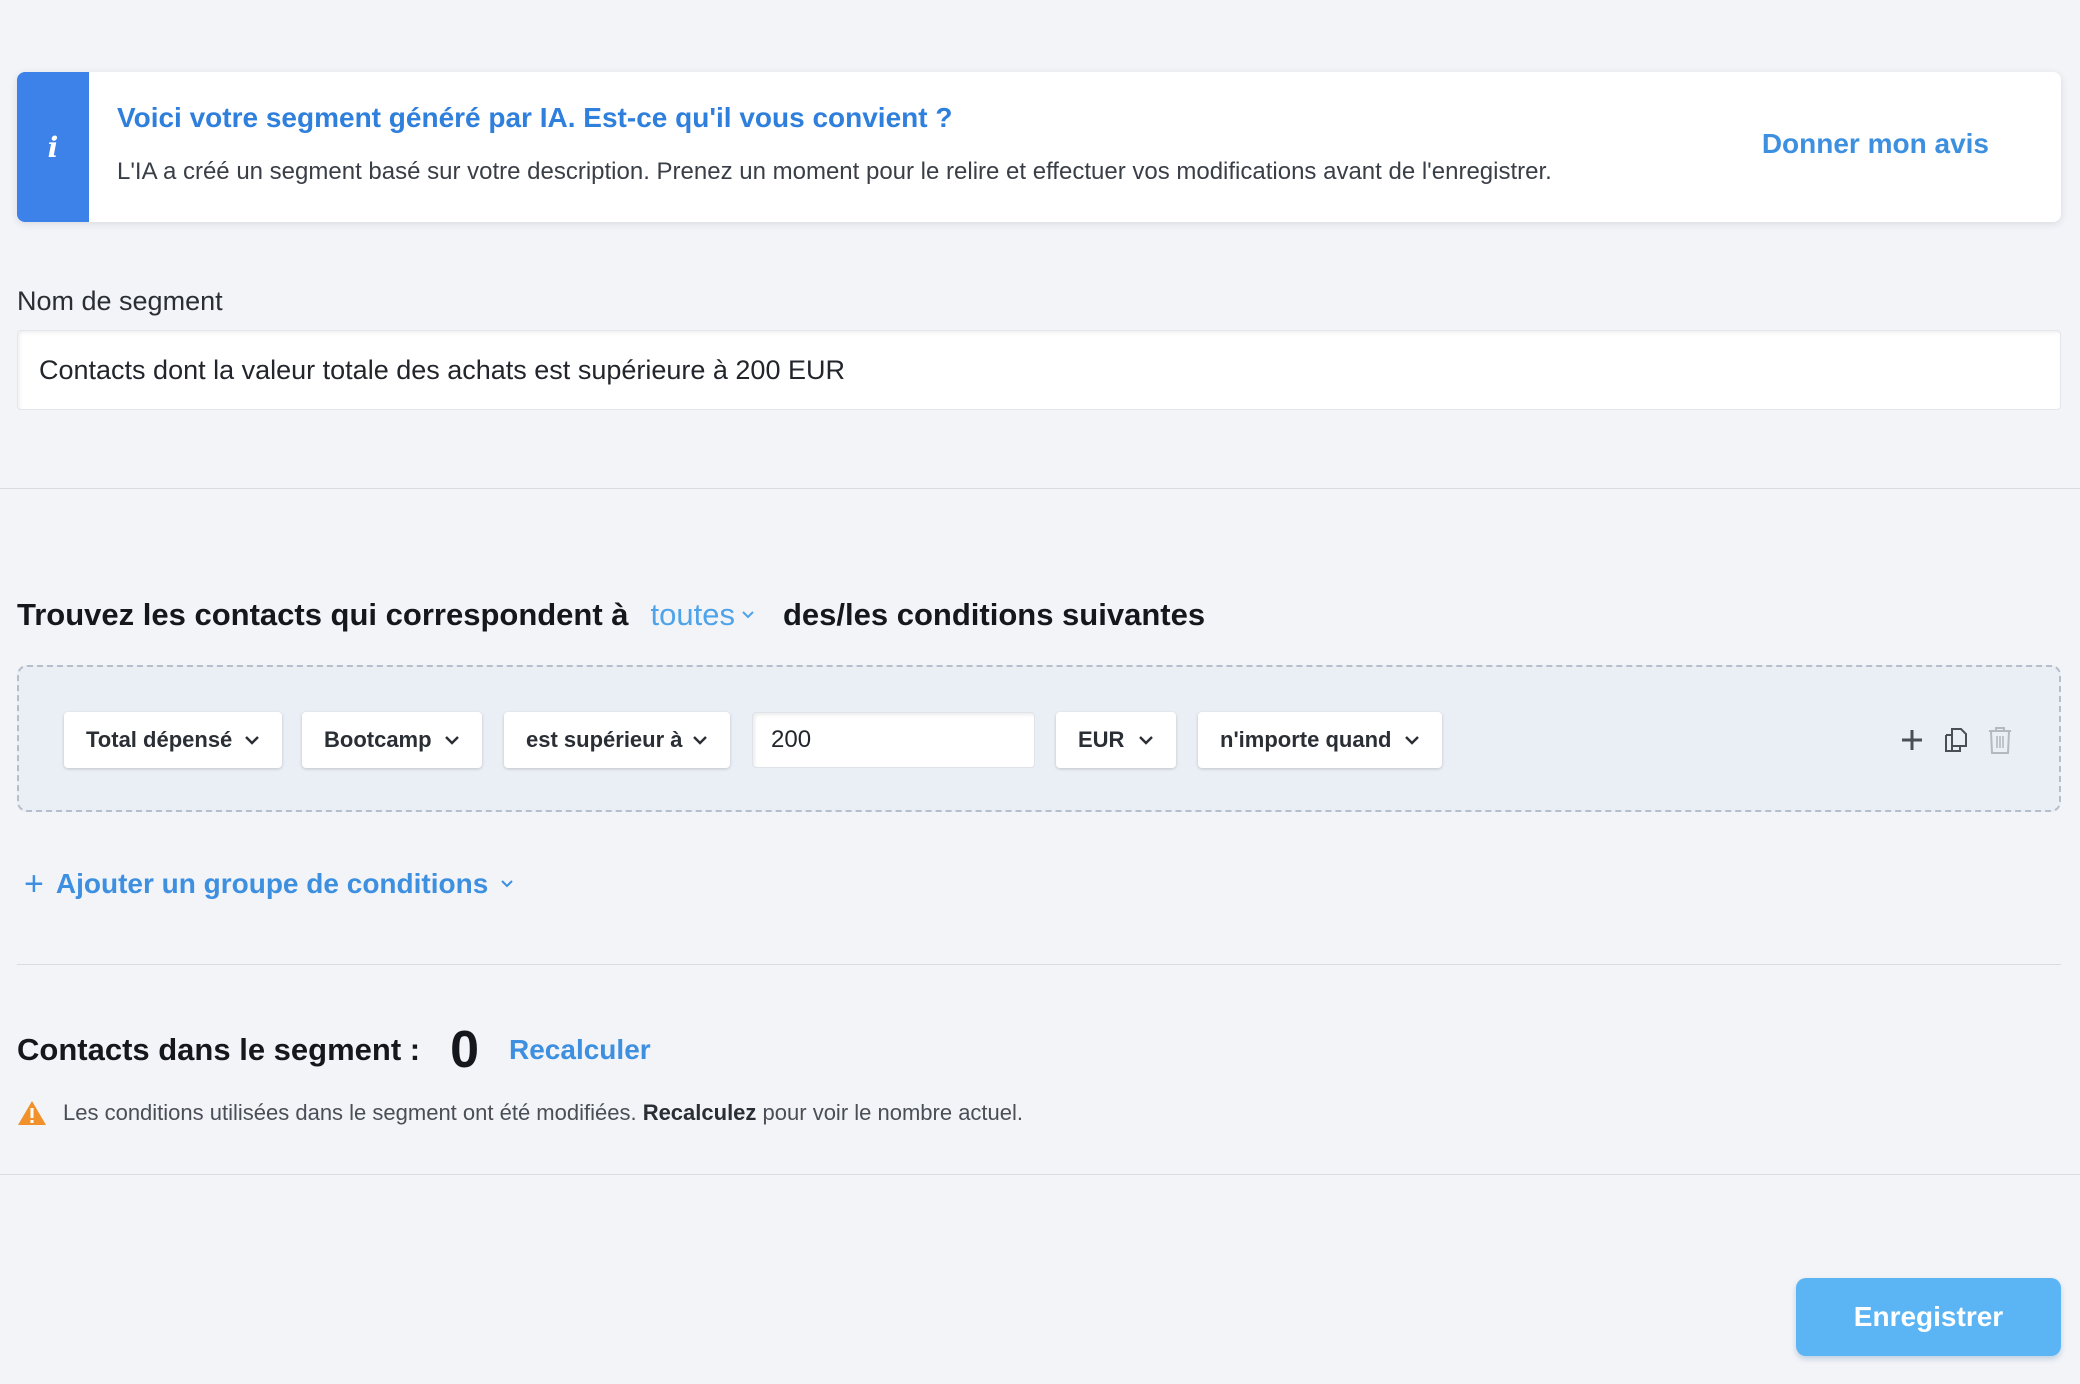 This screenshot has height=1384, width=2080. I want to click on feedback-link: Donner mon avis, so click(1875, 144).